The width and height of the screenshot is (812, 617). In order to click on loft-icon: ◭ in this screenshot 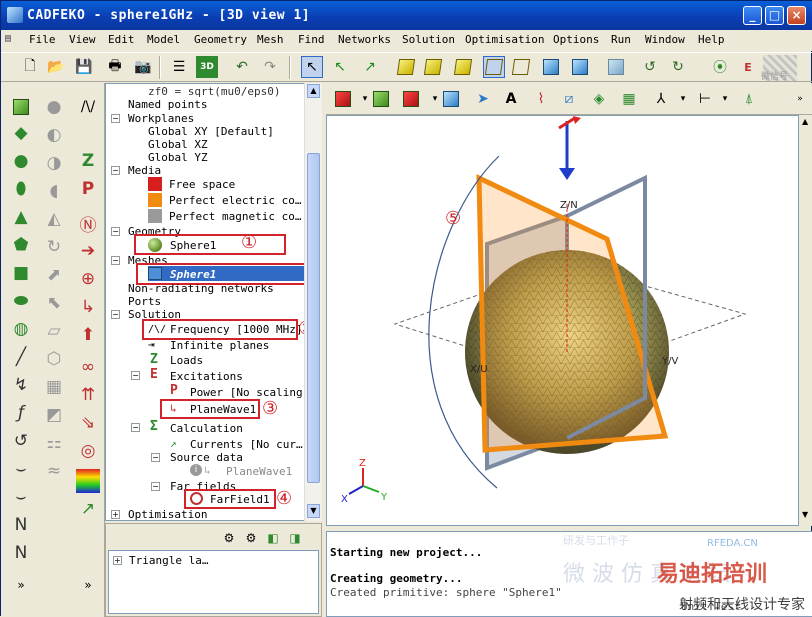, I will do `click(54, 219)`.